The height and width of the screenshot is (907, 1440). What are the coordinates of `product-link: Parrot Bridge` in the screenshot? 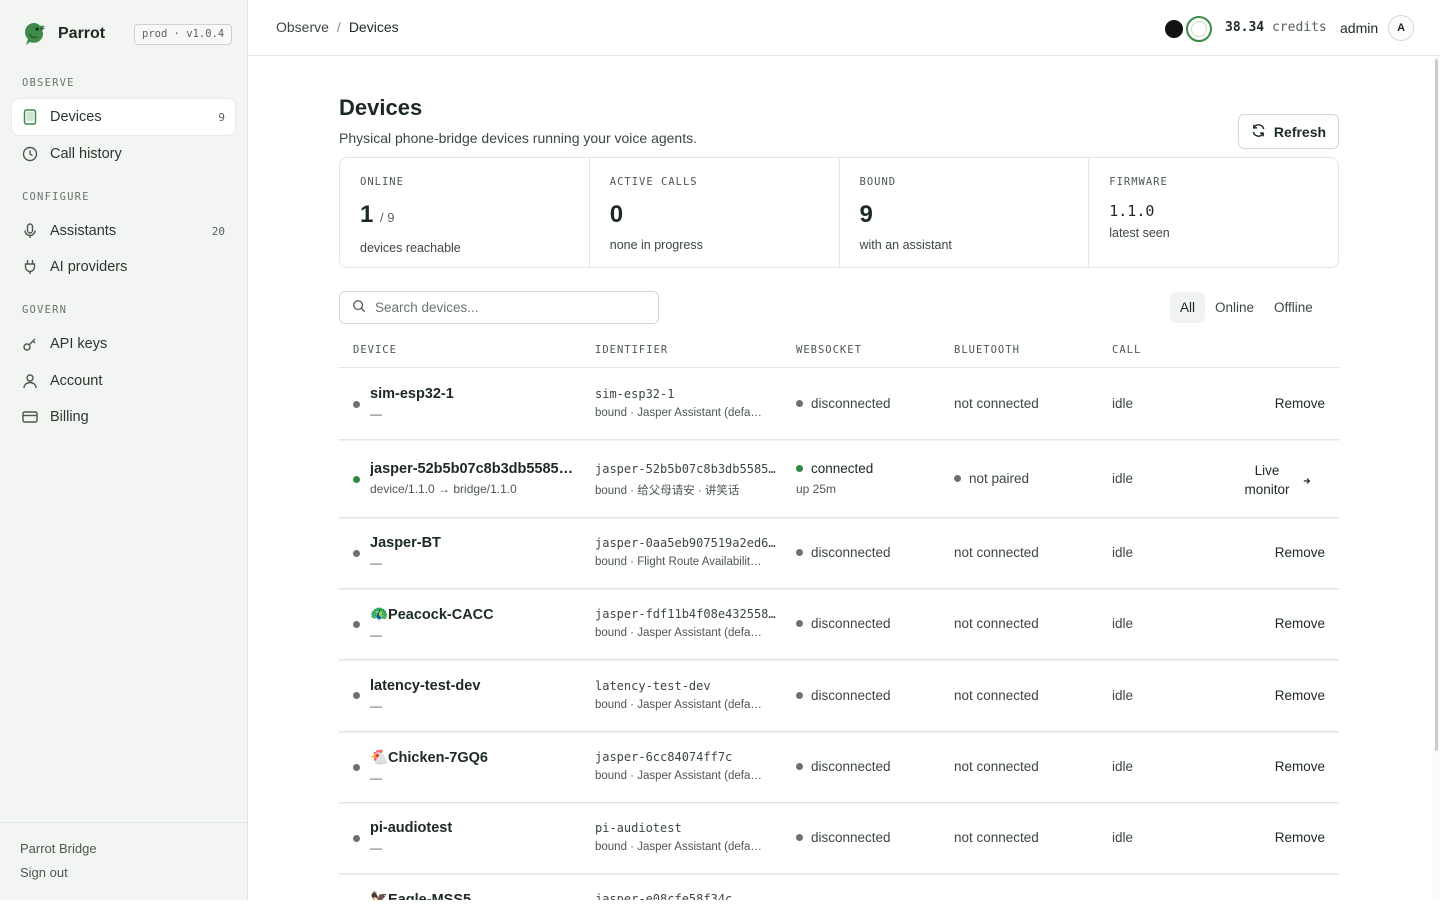 It's located at (123, 848).